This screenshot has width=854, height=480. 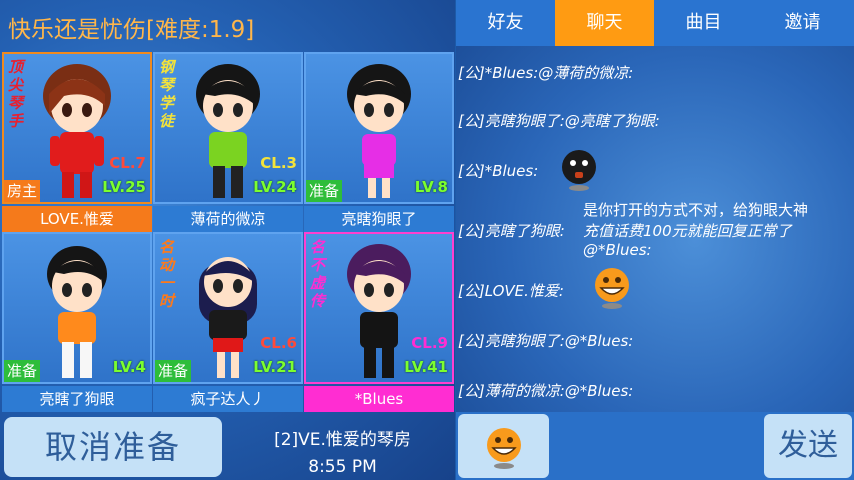 I want to click on chat-message: [公]LOVE.惟爱:, so click(x=511, y=291).